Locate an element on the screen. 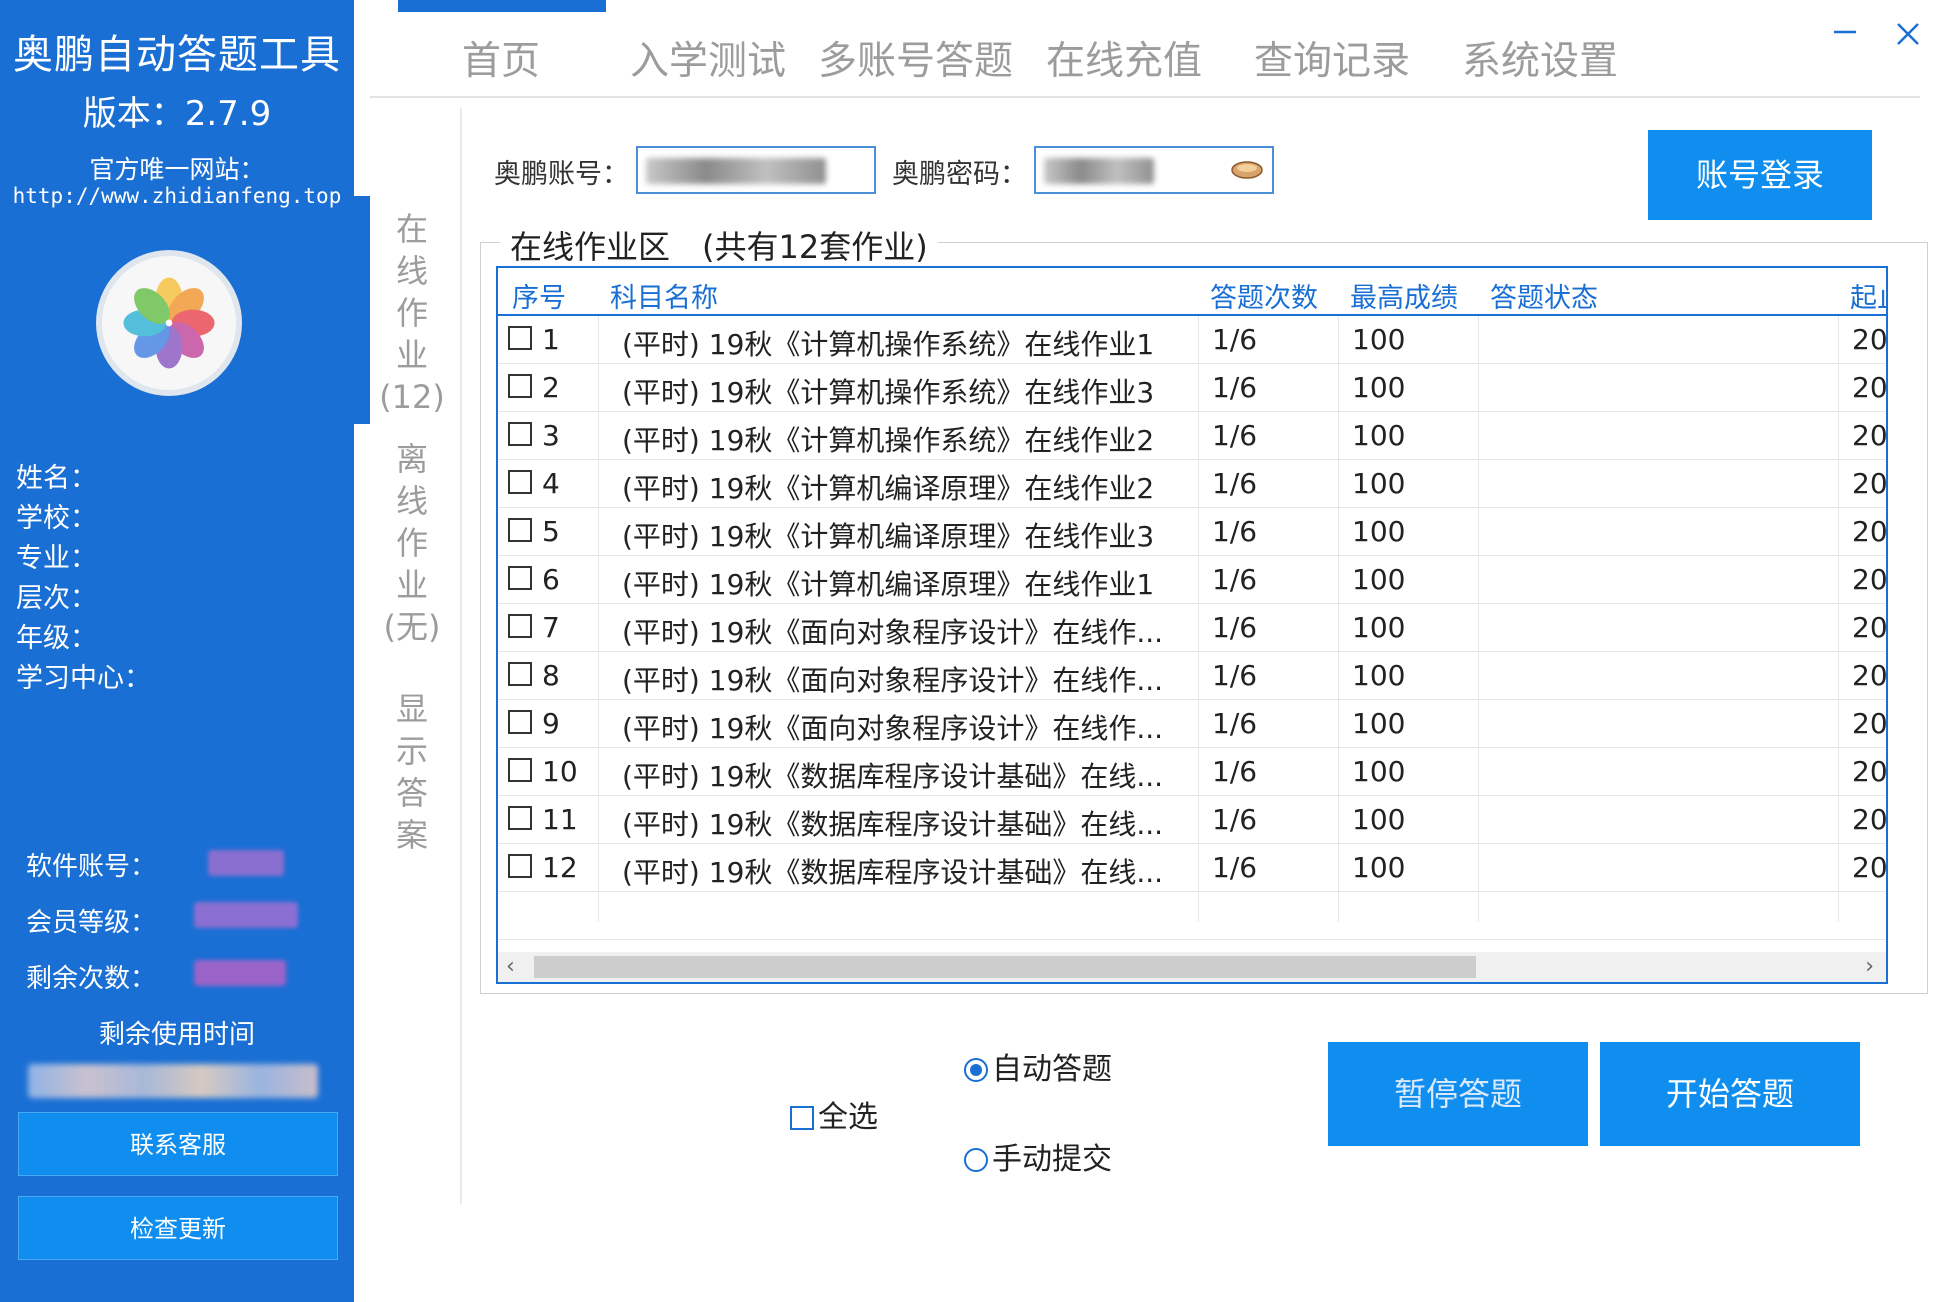 Image resolution: width=1942 pixels, height=1302 pixels. tab-char: 显 is located at coordinates (411, 709).